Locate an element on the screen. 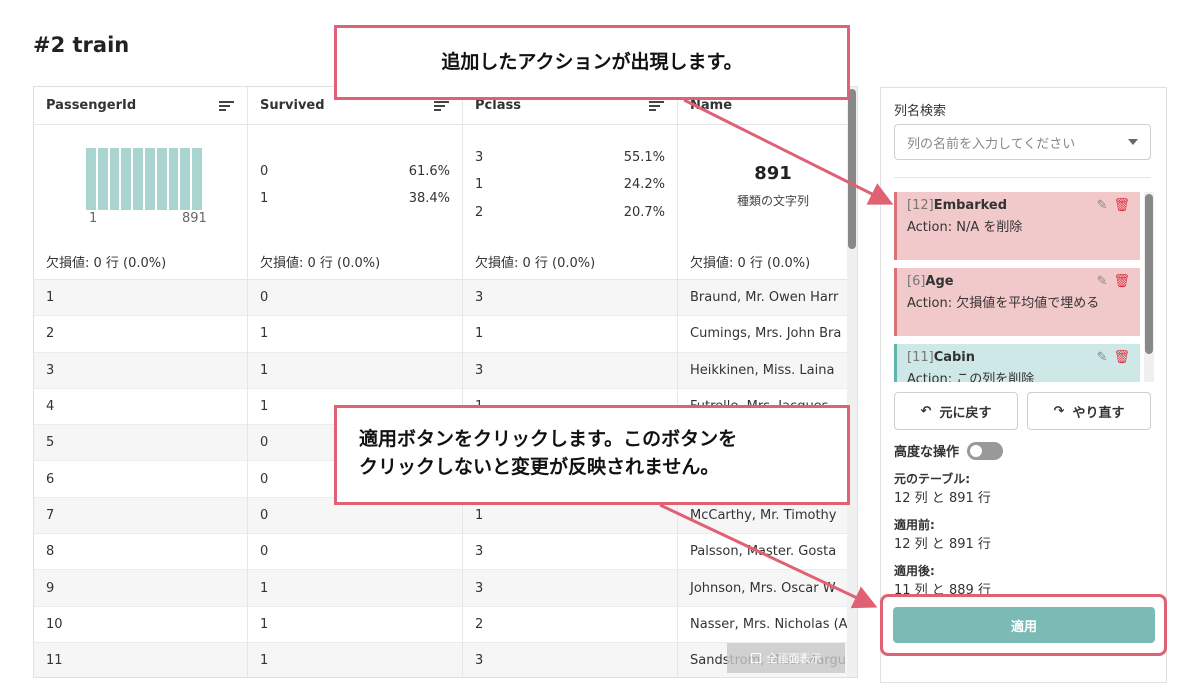 The height and width of the screenshot is (699, 1200). action-card: [6]Age ✎ 🗑 Action: 欠損値を平均値で埋める is located at coordinates (1017, 302).